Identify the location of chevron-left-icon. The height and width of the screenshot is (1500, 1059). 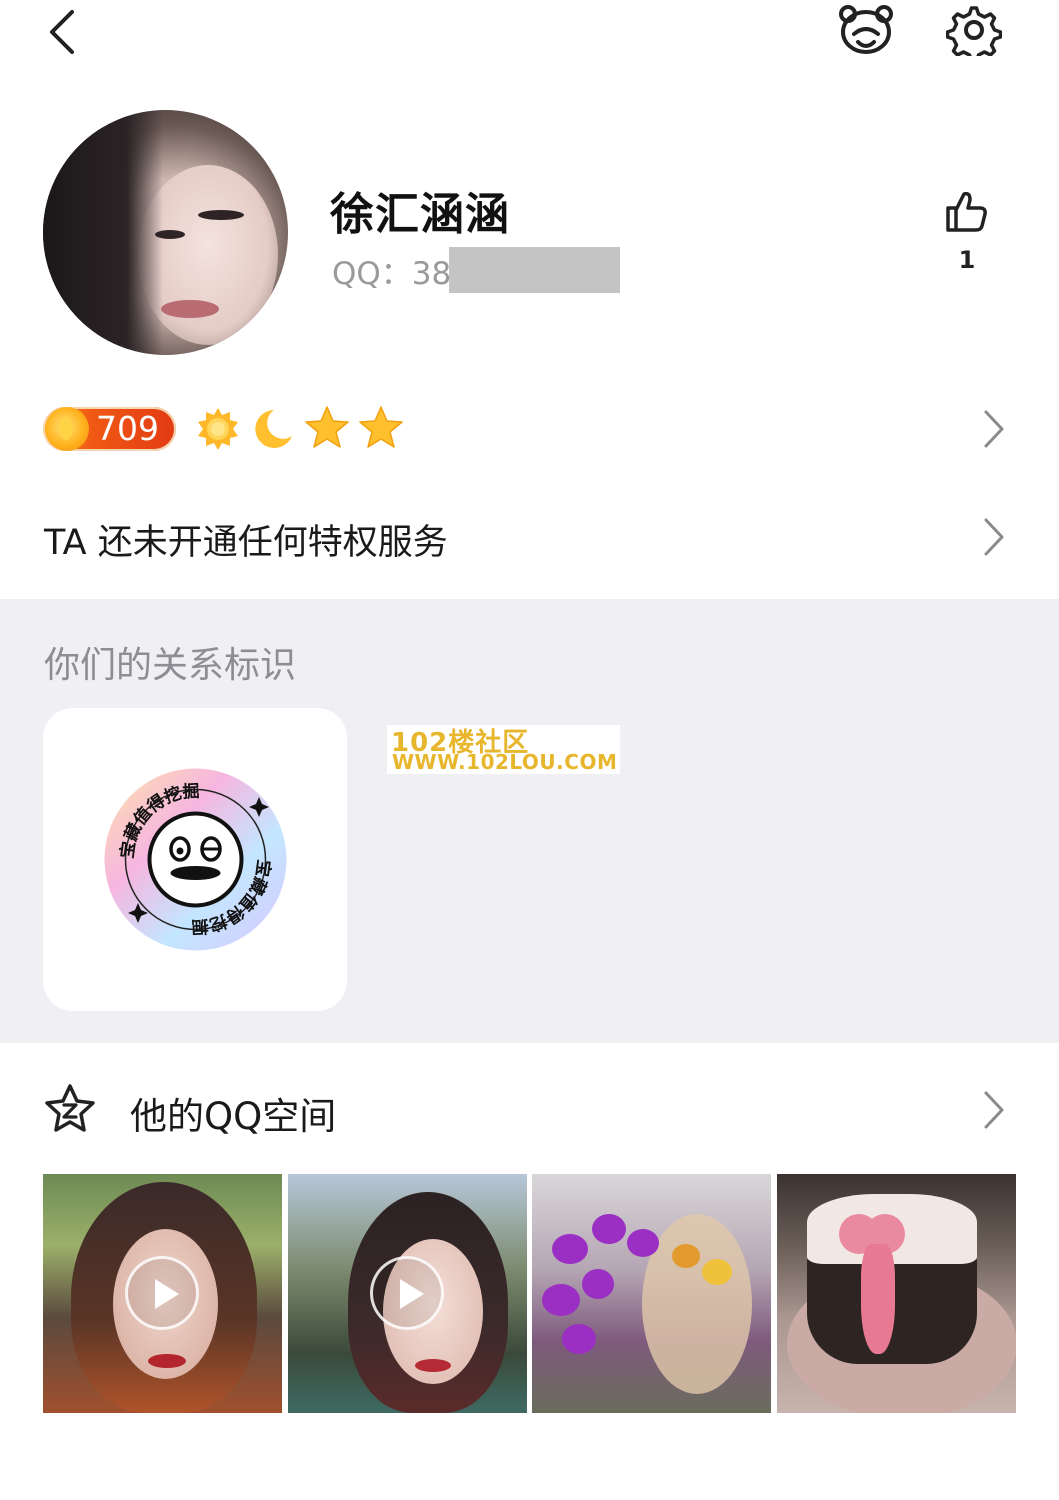
(62, 32).